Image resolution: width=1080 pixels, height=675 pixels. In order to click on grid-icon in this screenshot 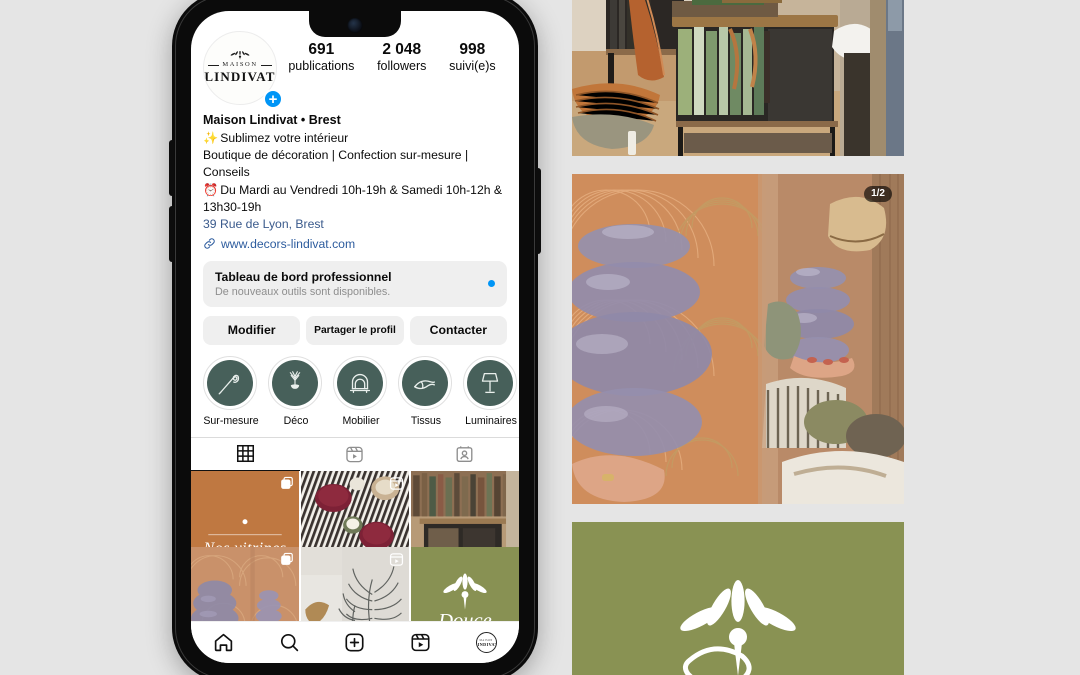, I will do `click(246, 454)`.